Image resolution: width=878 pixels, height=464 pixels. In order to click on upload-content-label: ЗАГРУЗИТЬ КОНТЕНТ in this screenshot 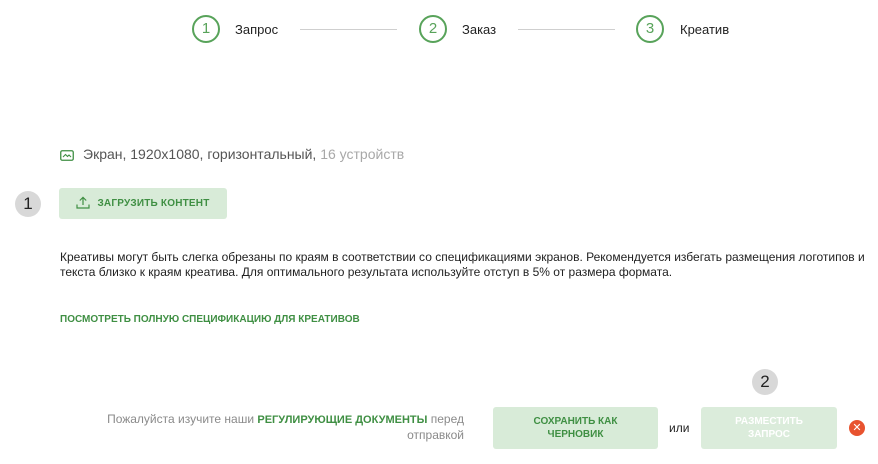, I will do `click(153, 203)`.